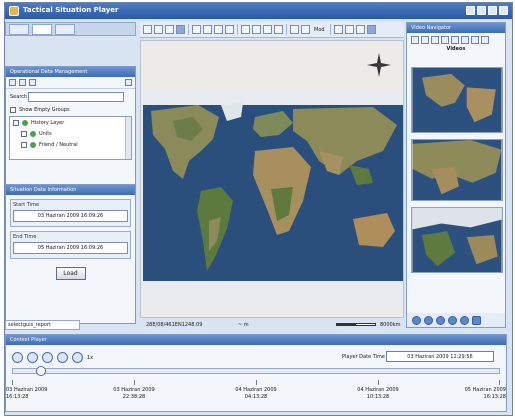 Image resolution: width=515 pixels, height=418 pixels. I want to click on lock-icon, so click(360, 29).